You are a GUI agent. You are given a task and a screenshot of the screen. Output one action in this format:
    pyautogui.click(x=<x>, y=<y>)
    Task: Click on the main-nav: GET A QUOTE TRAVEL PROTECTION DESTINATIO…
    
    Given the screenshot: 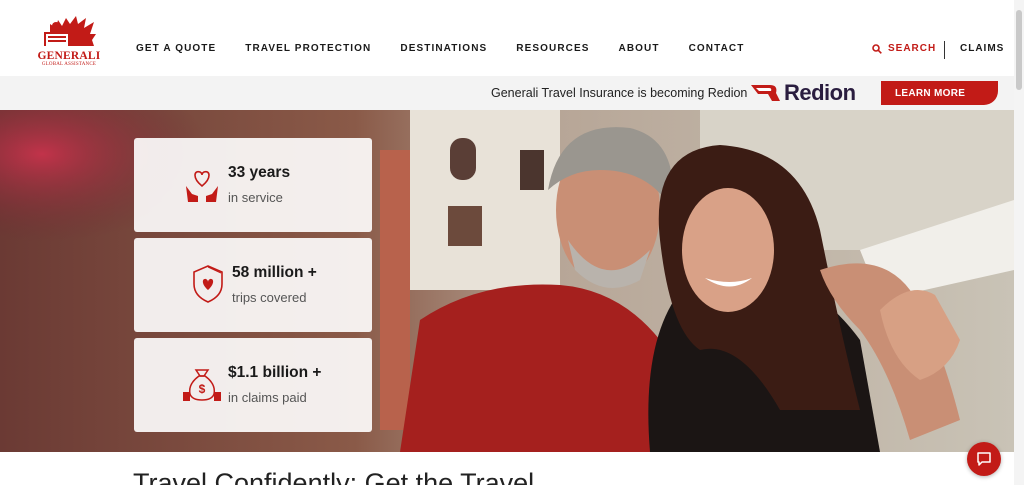 What is the action you would take?
    pyautogui.click(x=454, y=48)
    